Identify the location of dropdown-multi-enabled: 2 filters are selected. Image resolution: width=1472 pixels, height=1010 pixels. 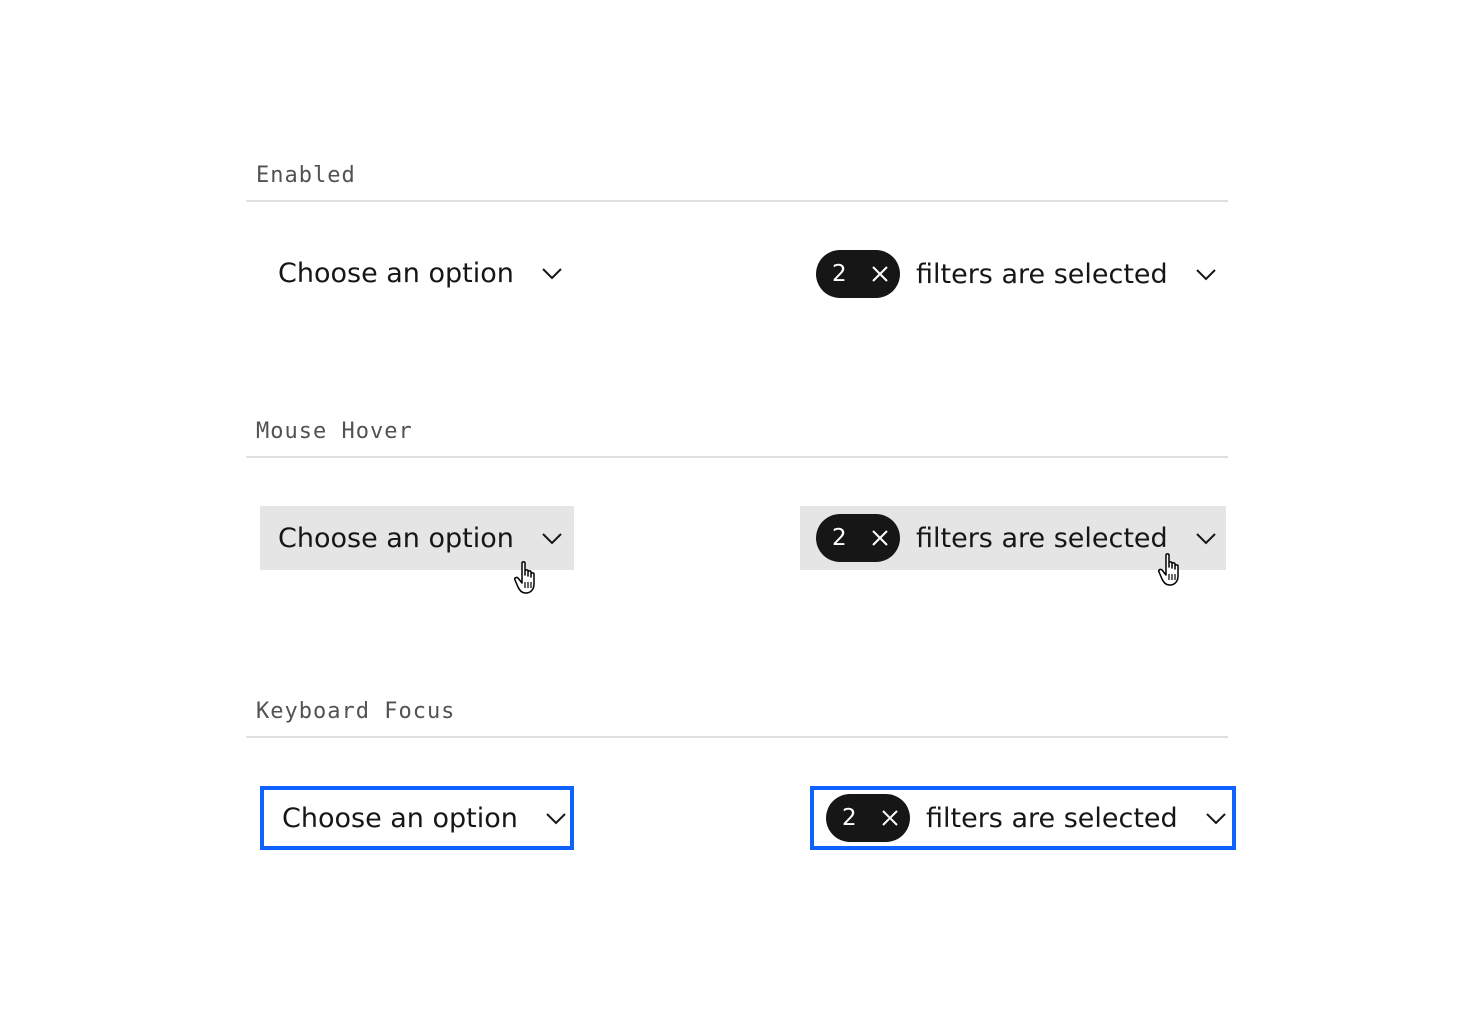
(1013, 274).